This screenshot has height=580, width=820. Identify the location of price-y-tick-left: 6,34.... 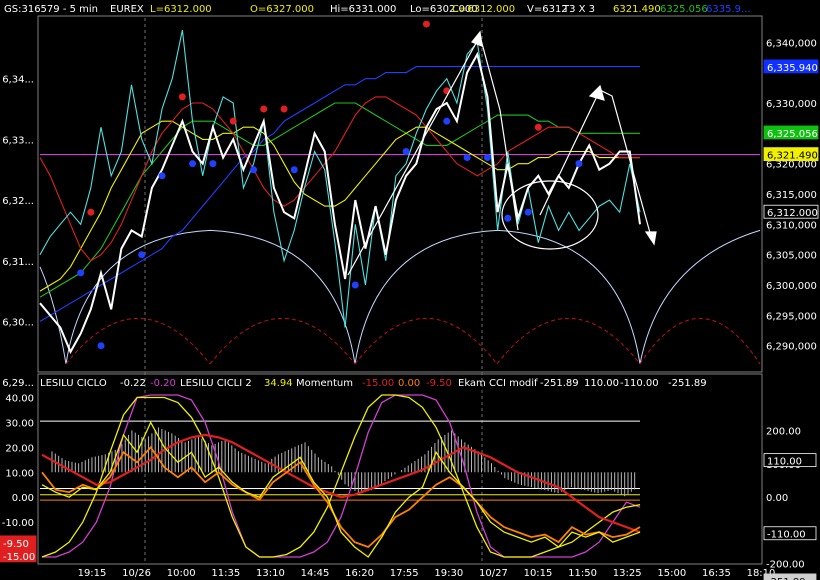
(18, 80).